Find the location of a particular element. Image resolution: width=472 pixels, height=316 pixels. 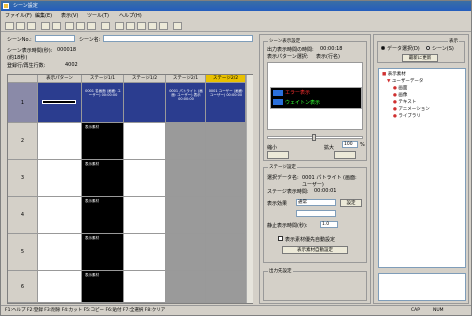

auto-set-button: 表示素材自動設定 is located at coordinates (315, 250).